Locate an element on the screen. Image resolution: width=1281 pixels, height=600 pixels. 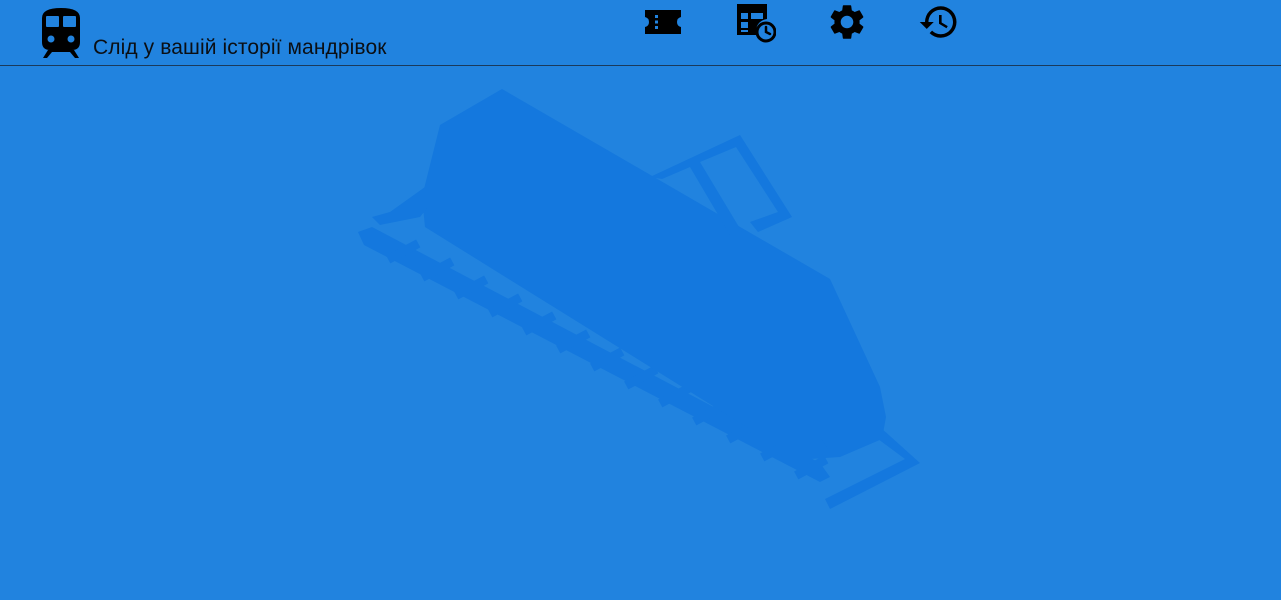
schedule-button is located at coordinates (755, 24).